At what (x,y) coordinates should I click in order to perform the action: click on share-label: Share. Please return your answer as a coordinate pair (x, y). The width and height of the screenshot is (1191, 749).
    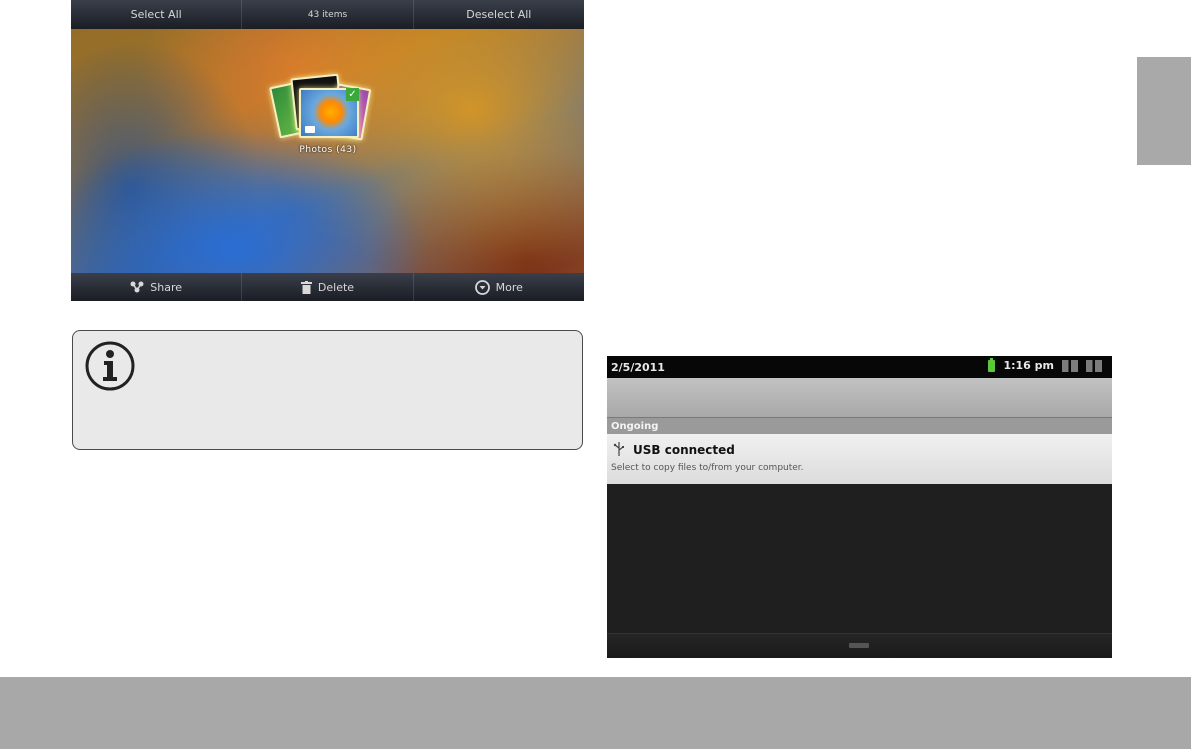
    Looking at the image, I should click on (166, 287).